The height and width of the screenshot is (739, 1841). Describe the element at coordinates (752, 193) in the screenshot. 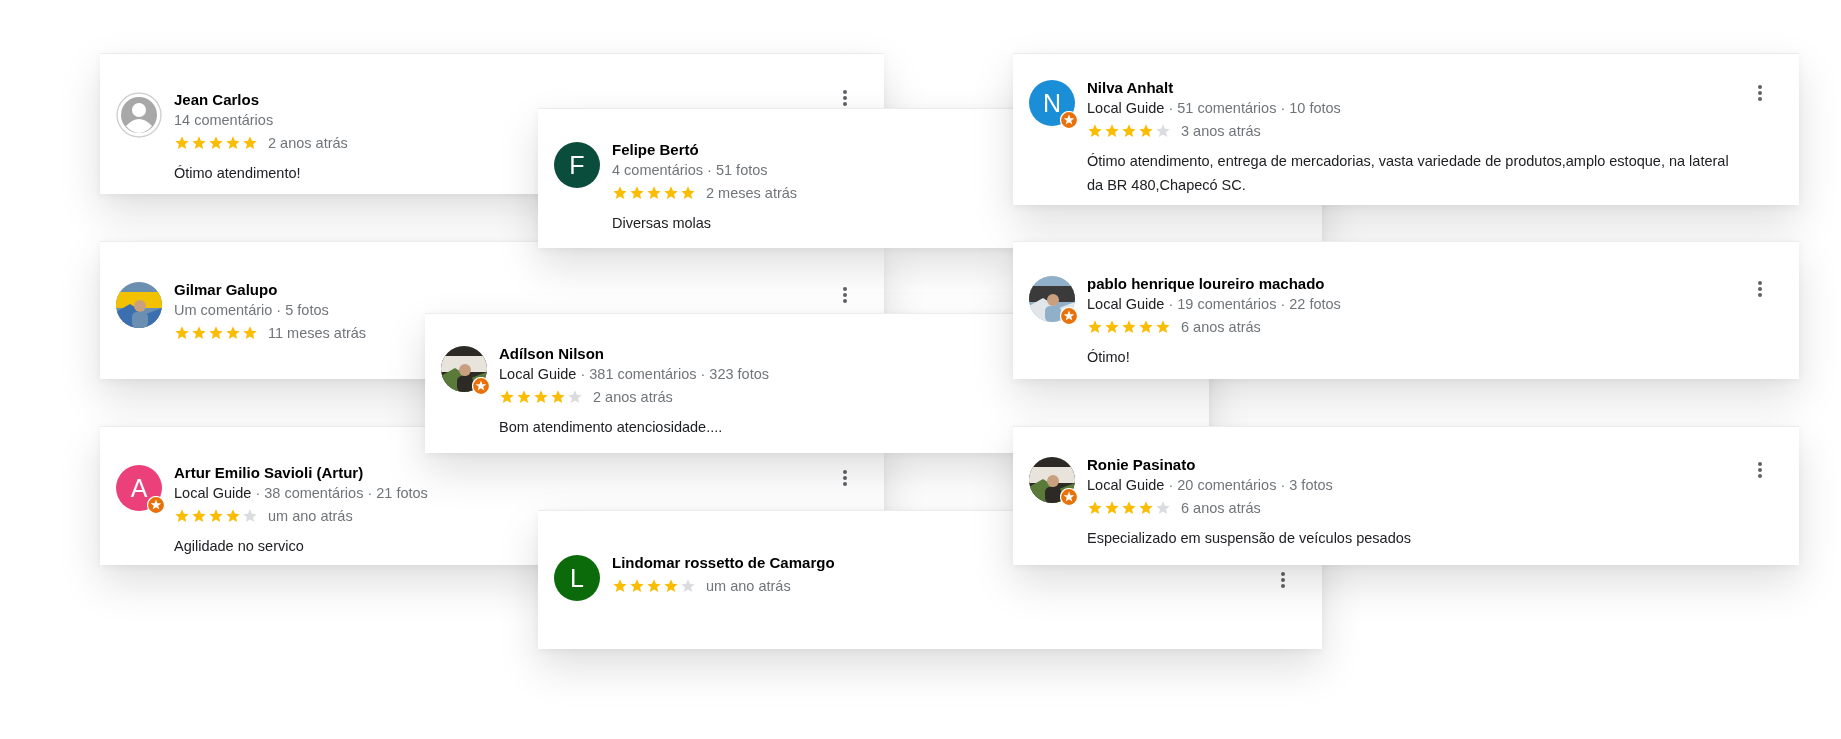

I see `review-time: 2 meses atrás` at that location.